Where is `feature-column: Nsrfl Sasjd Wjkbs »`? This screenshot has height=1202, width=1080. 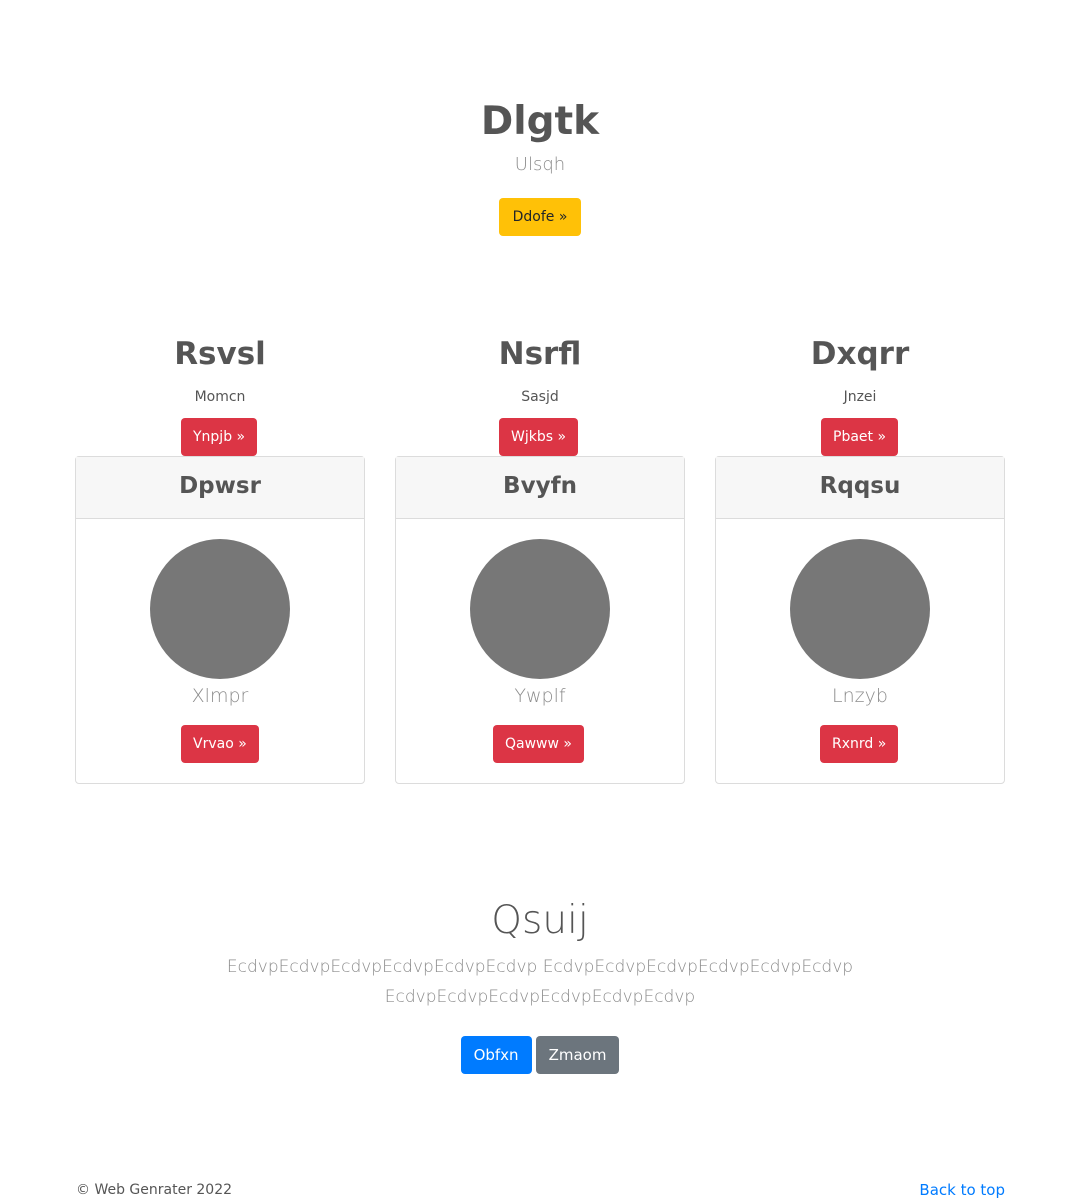
feature-column: Nsrfl Sasjd Wjkbs » is located at coordinates (540, 395).